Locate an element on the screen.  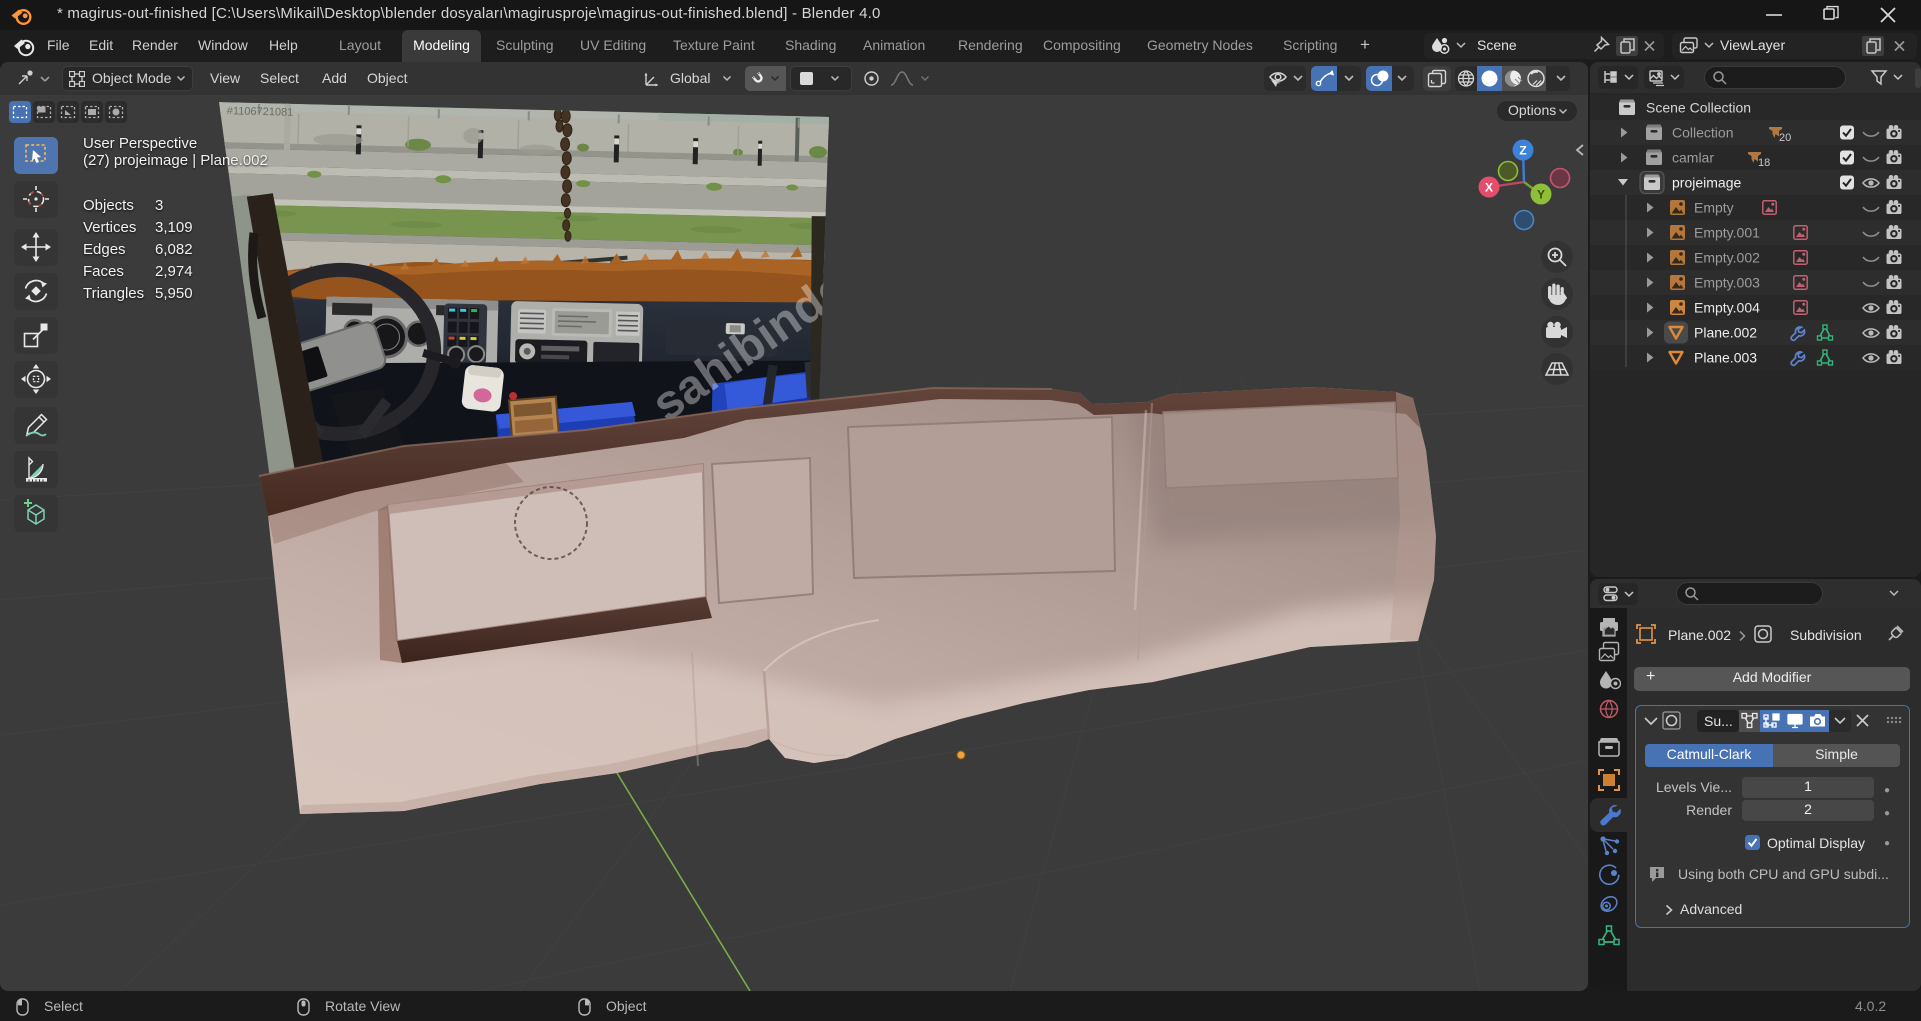
svg-text: Z is located at coordinates (1522, 151).